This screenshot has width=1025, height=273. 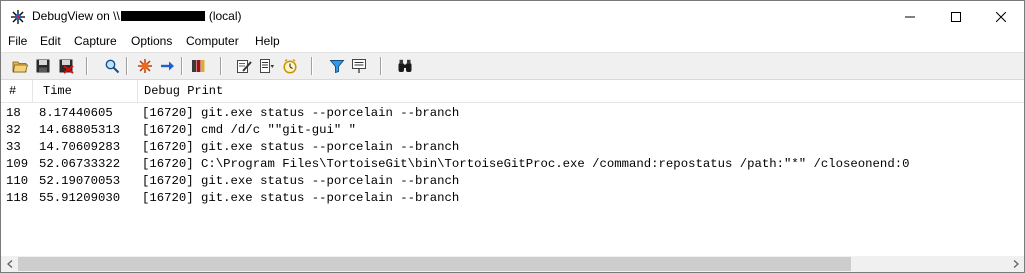 I want to click on find-binoculars-button, so click(x=405, y=66).